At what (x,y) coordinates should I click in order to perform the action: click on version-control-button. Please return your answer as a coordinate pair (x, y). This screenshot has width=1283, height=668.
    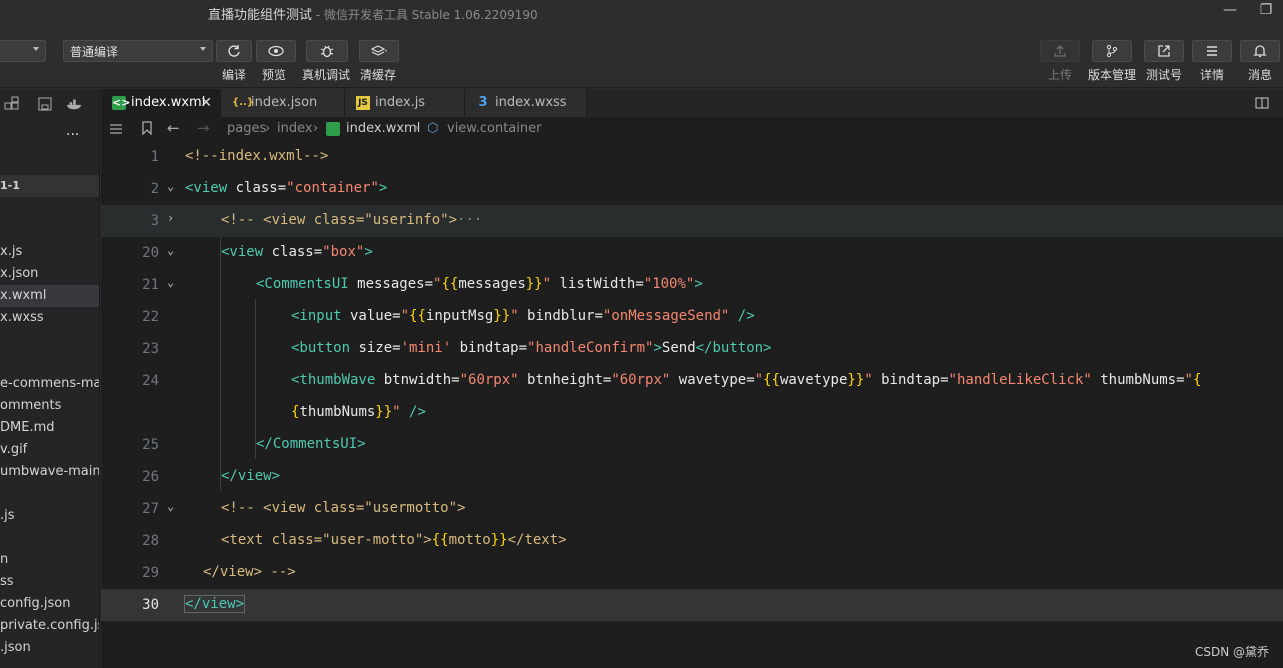
    Looking at the image, I should click on (1112, 51).